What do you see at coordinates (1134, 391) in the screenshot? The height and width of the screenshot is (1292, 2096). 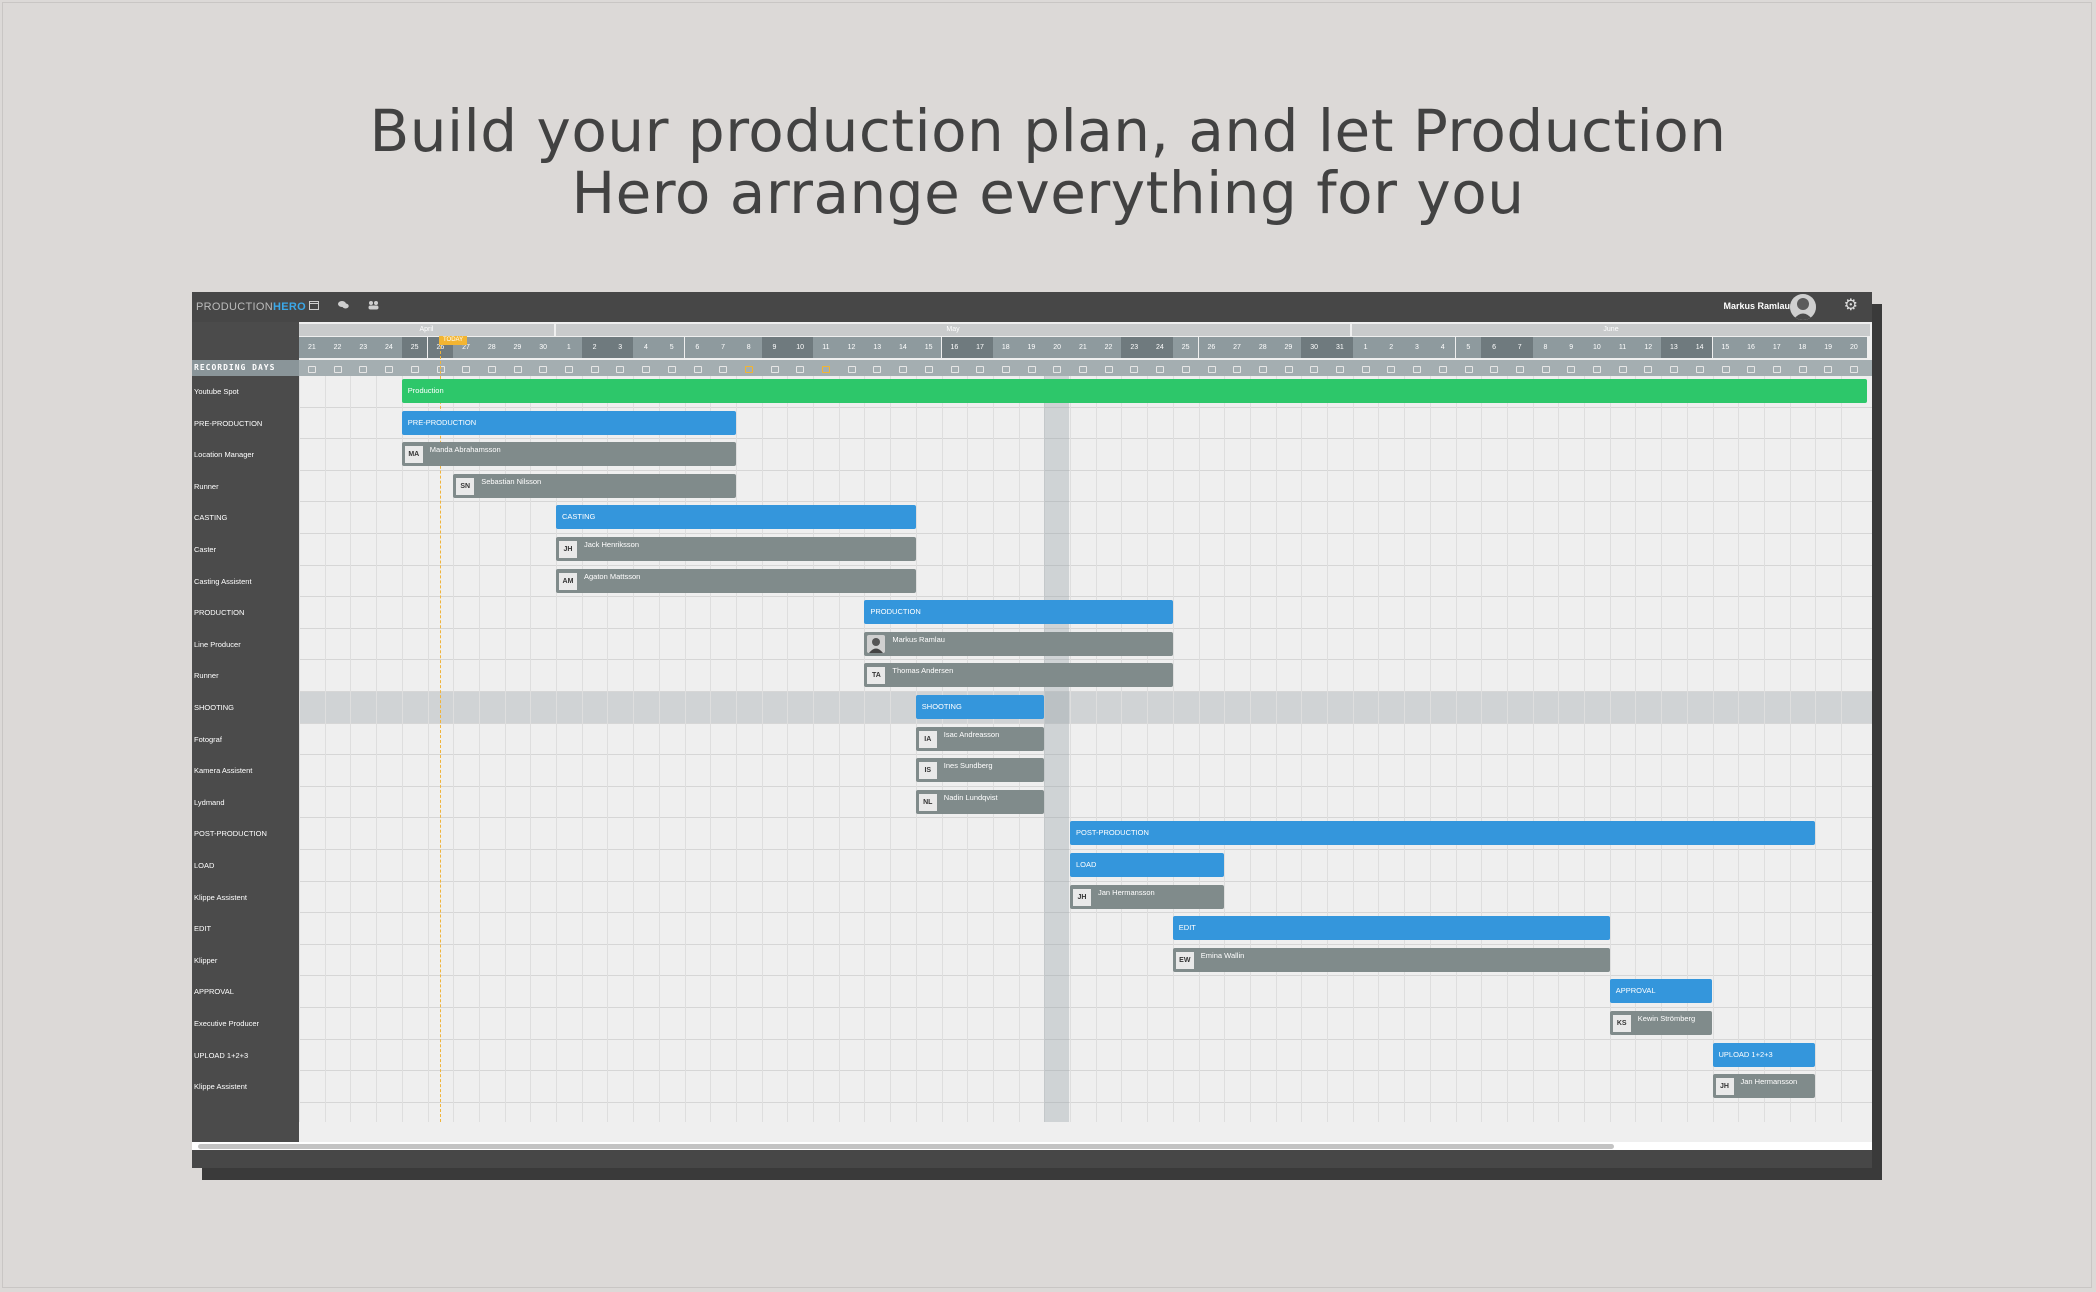 I see `project-bar: Production` at bounding box center [1134, 391].